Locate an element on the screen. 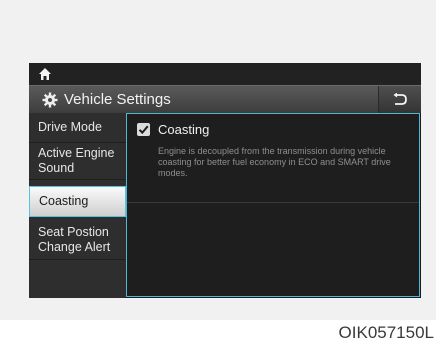 The height and width of the screenshot is (346, 436). back-button is located at coordinates (399, 99).